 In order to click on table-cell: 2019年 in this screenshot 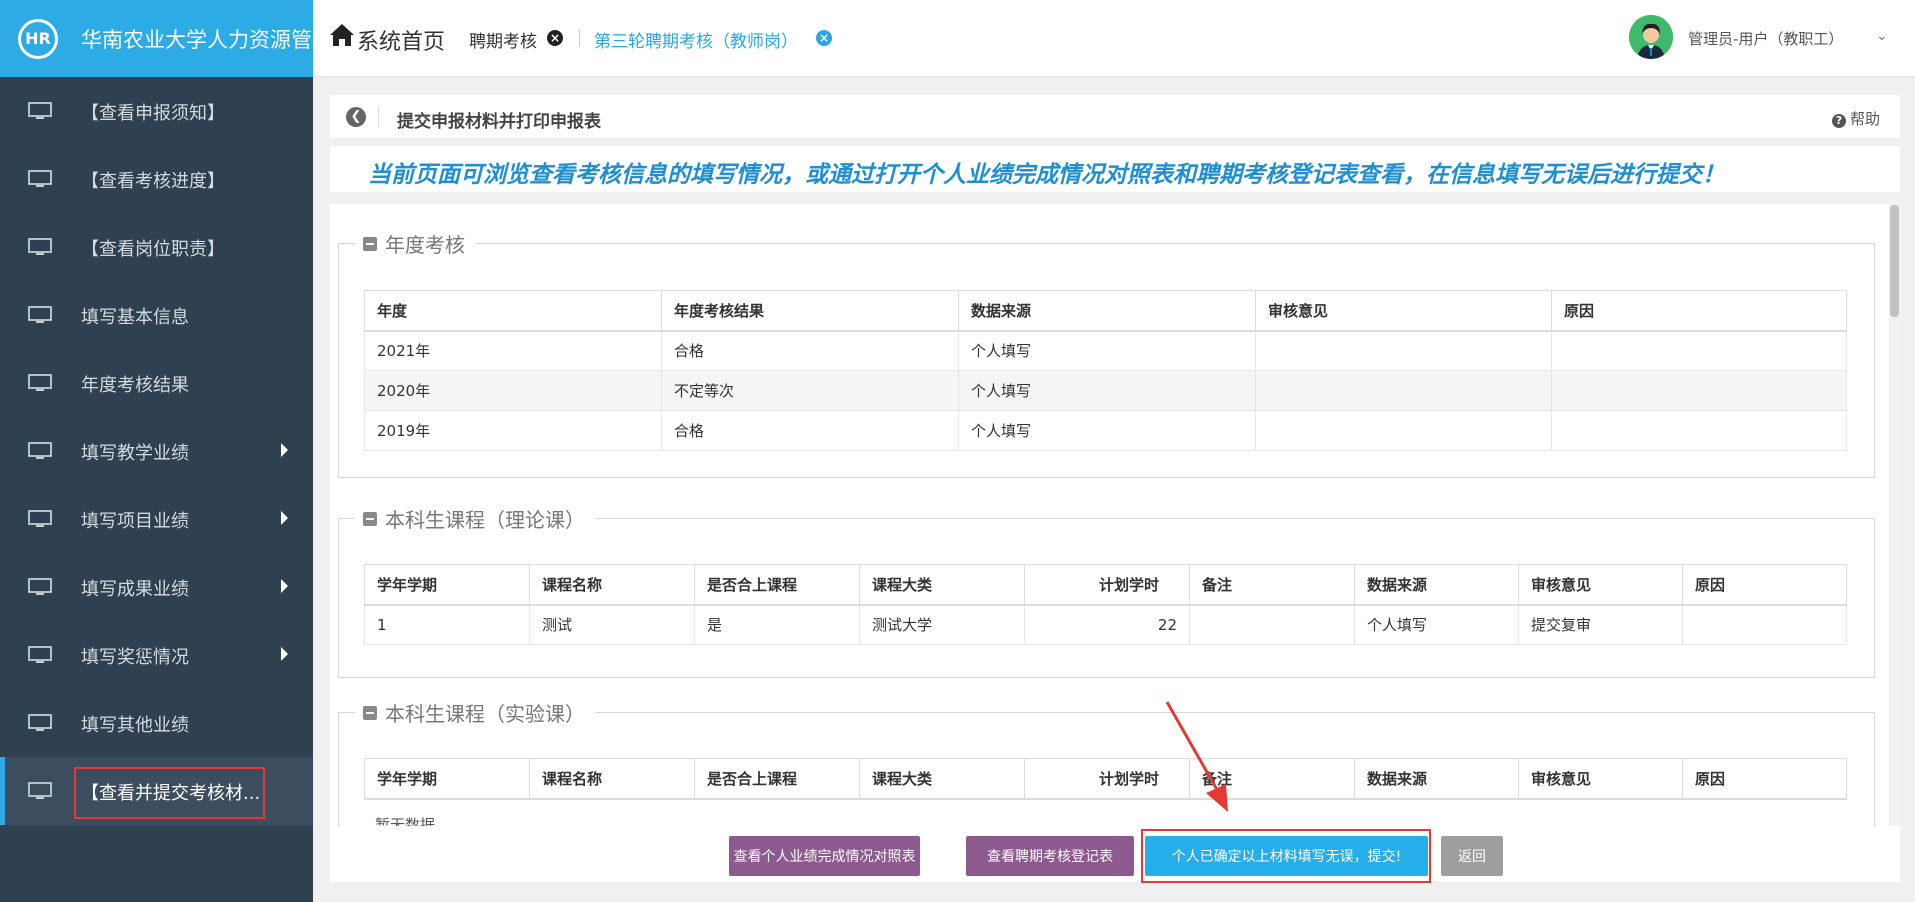, I will do `click(513, 430)`.